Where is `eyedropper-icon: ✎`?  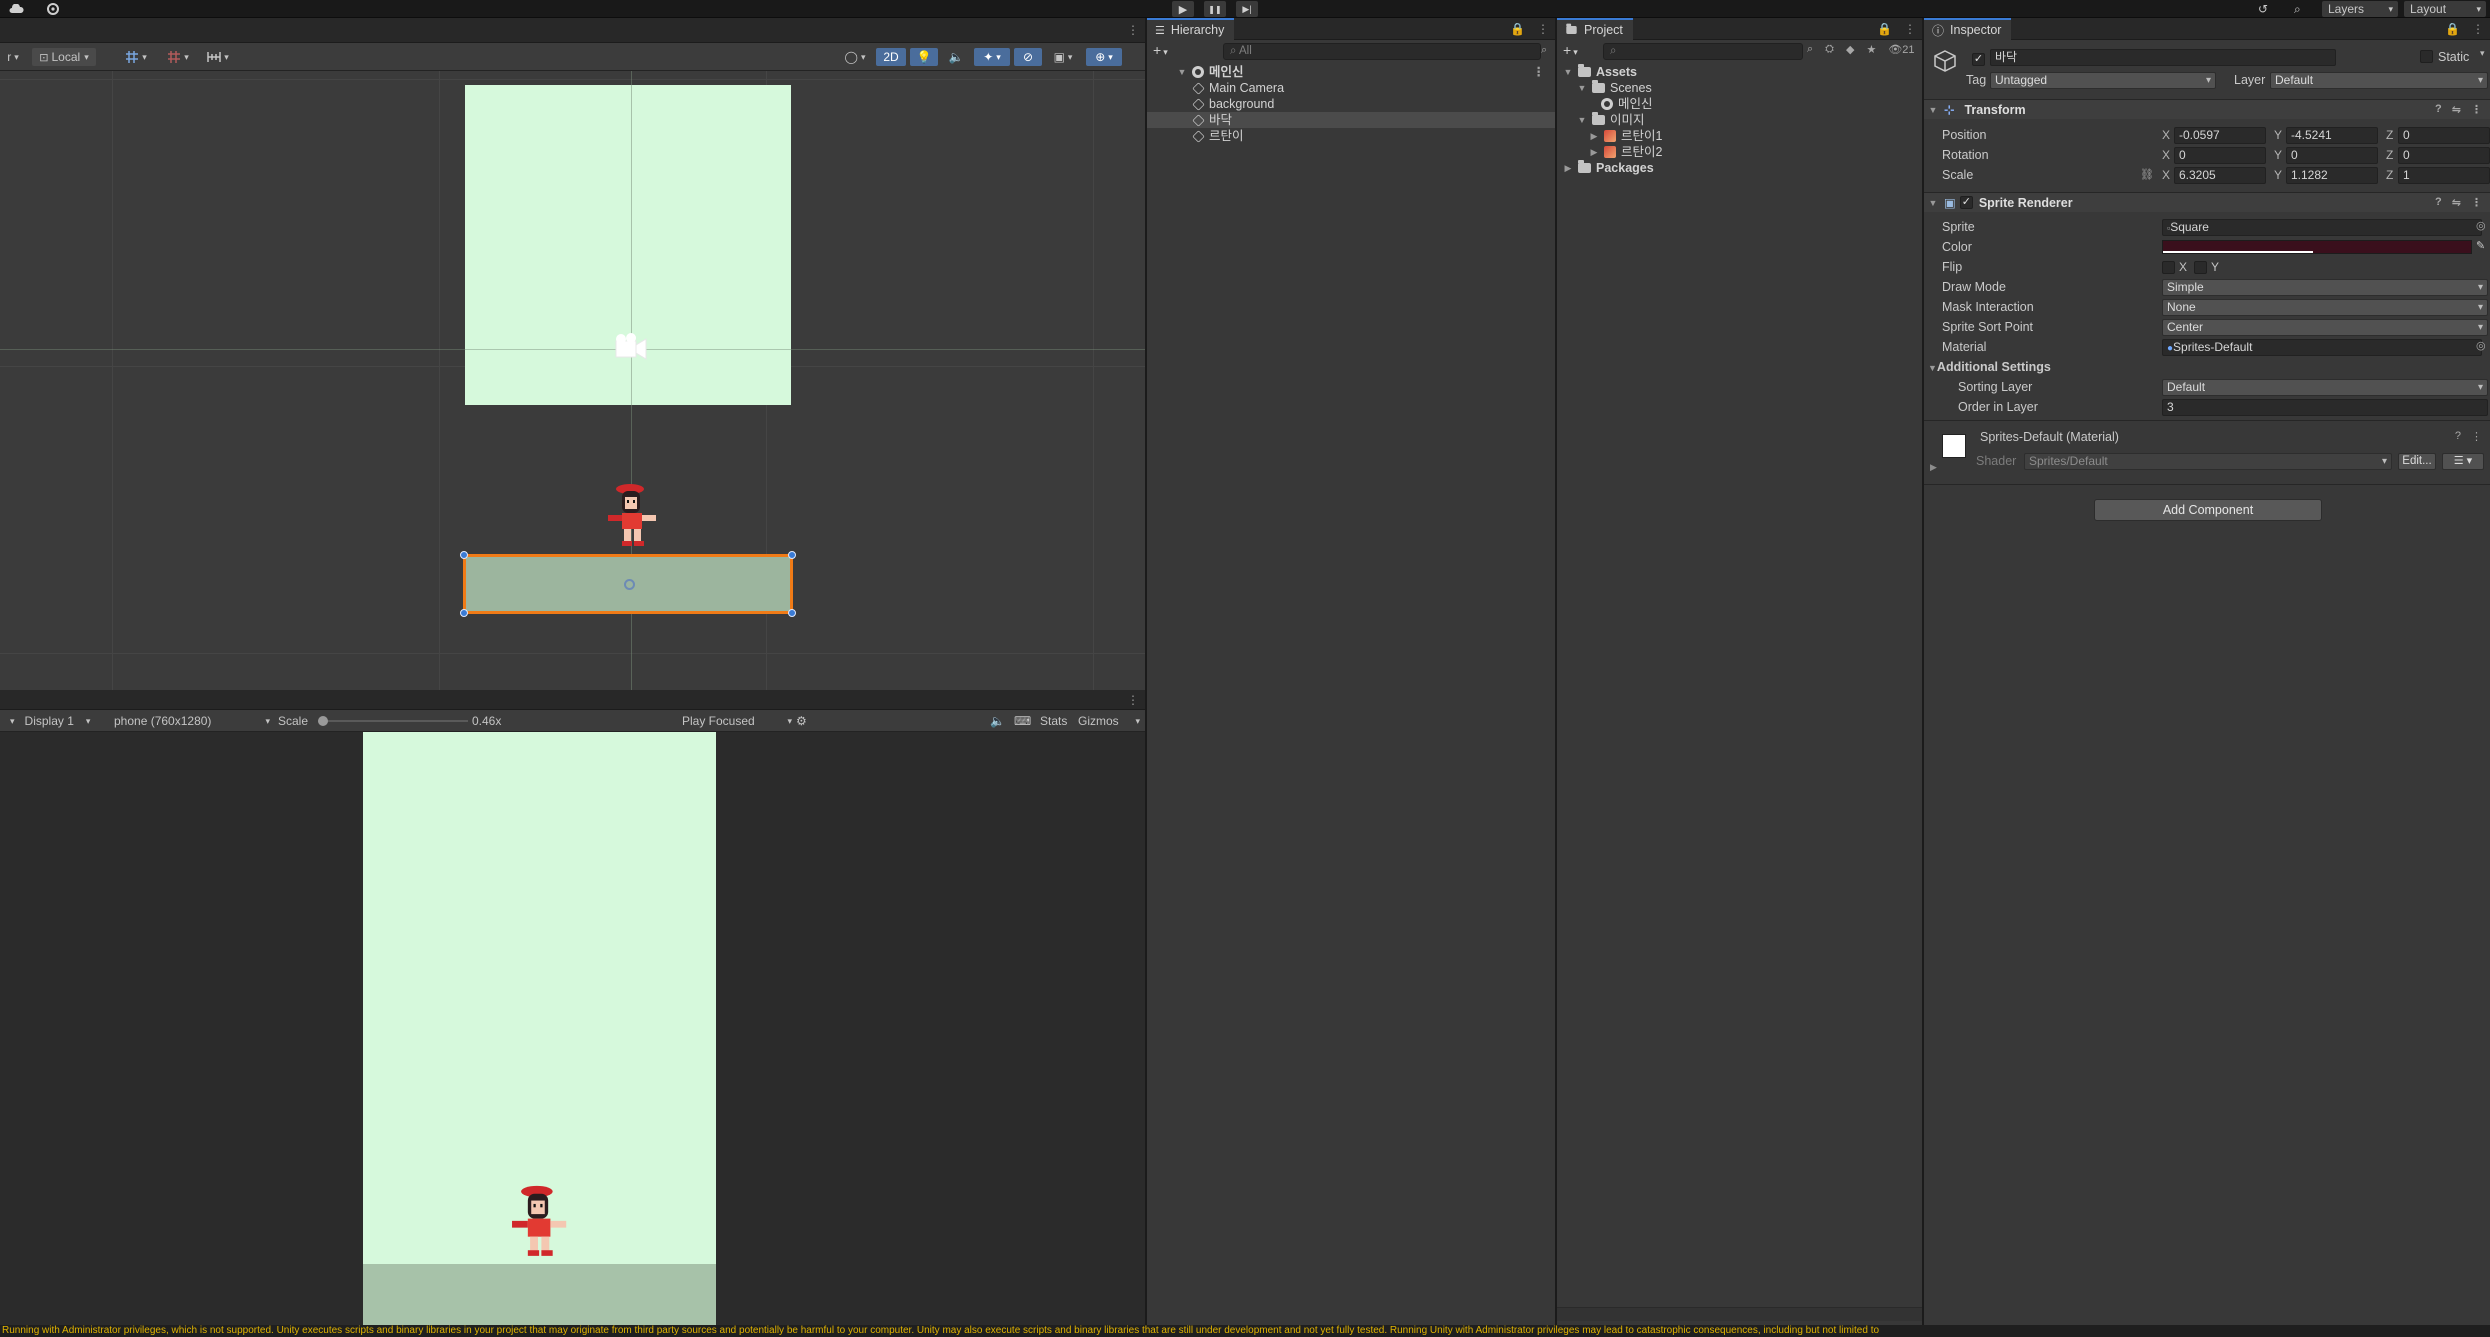
eyedropper-icon: ✎ is located at coordinates (2480, 245).